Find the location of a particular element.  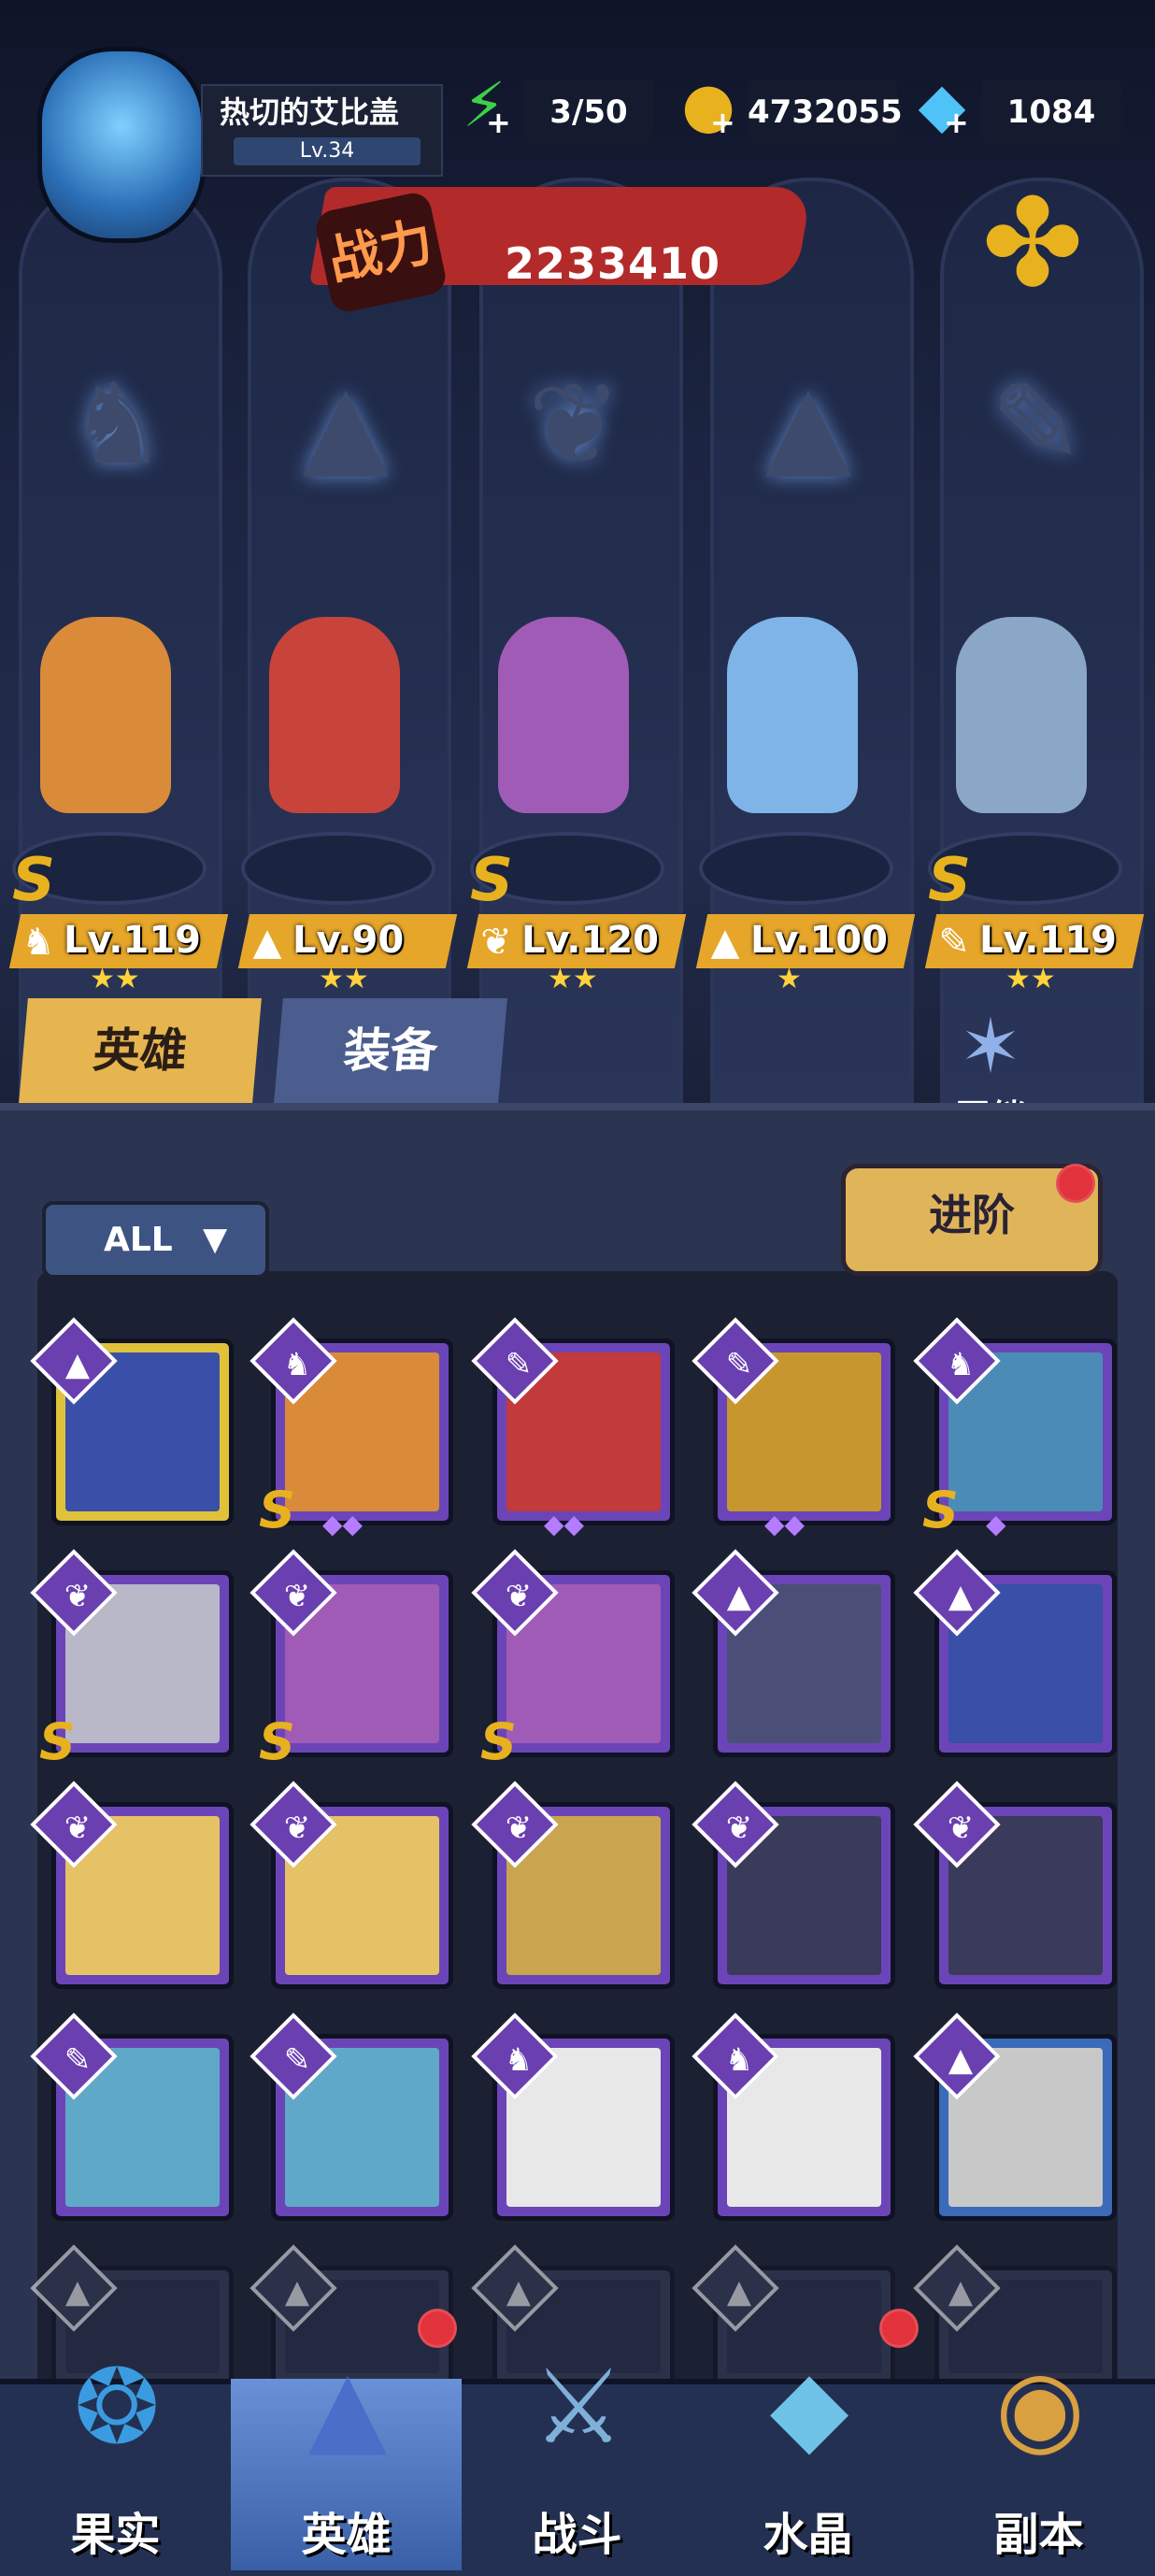

nav-item-2: ⚔ 战斗 is located at coordinates (577, 2458).